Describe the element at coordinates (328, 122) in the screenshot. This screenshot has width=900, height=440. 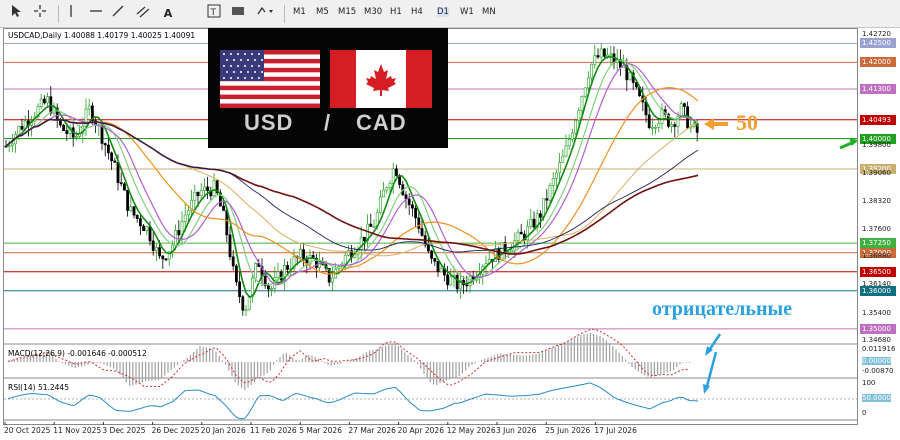
I see `slash-text: /` at that location.